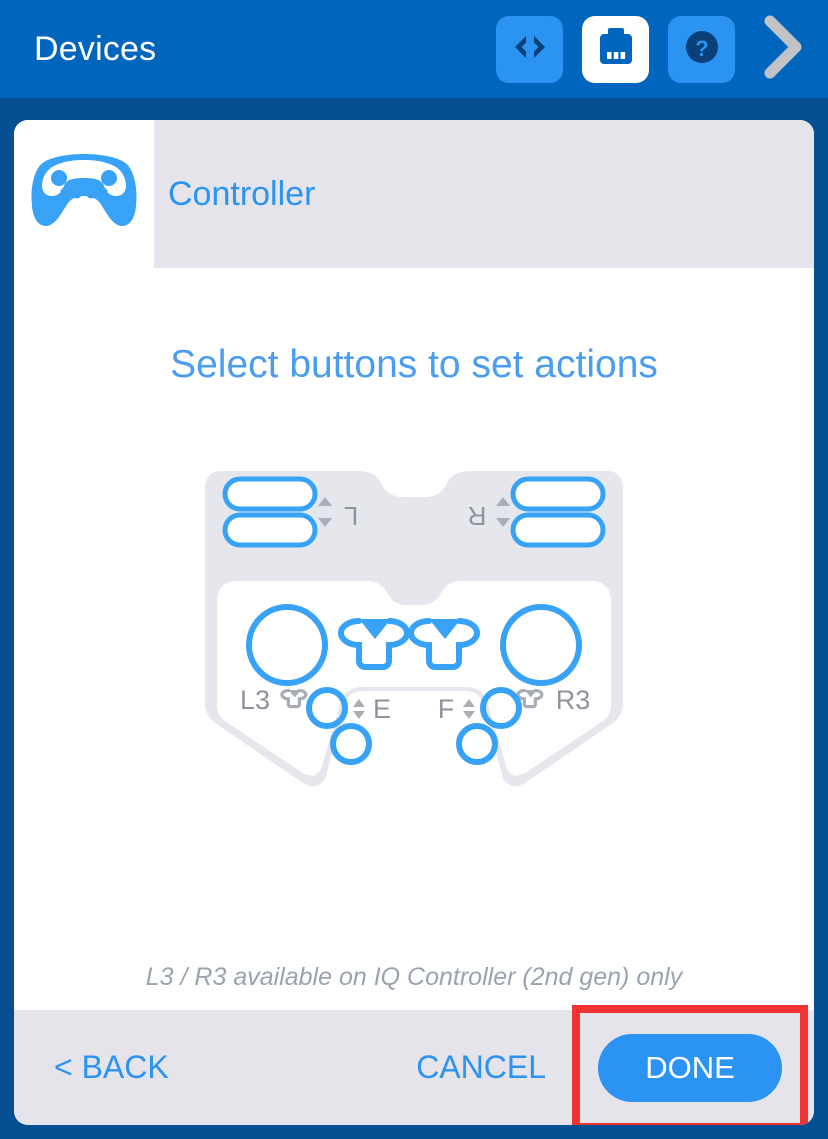 The height and width of the screenshot is (1139, 828). I want to click on back-button: < BACK, so click(111, 1067).